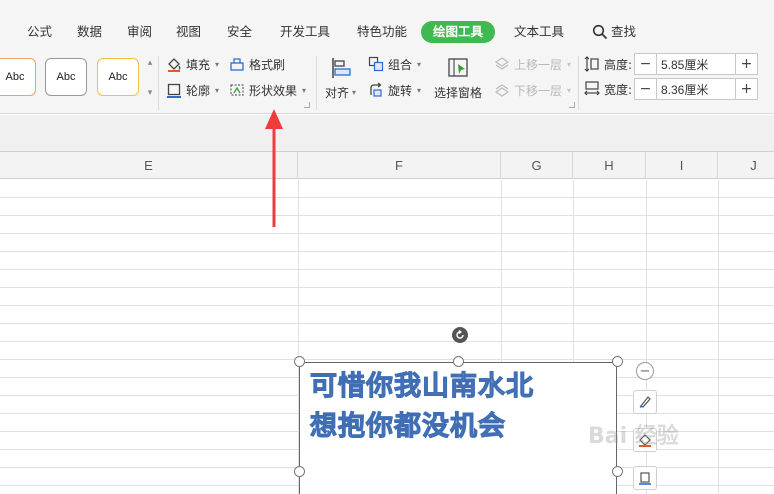 The width and height of the screenshot is (774, 494). What do you see at coordinates (299, 361) in the screenshot?
I see `resize-handle-top-left` at bounding box center [299, 361].